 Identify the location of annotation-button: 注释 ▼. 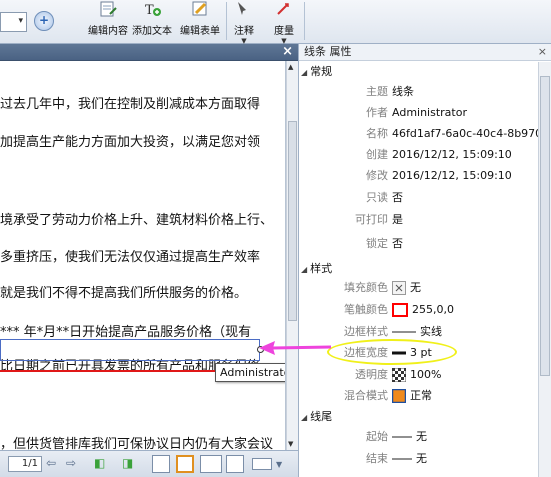
(244, 22).